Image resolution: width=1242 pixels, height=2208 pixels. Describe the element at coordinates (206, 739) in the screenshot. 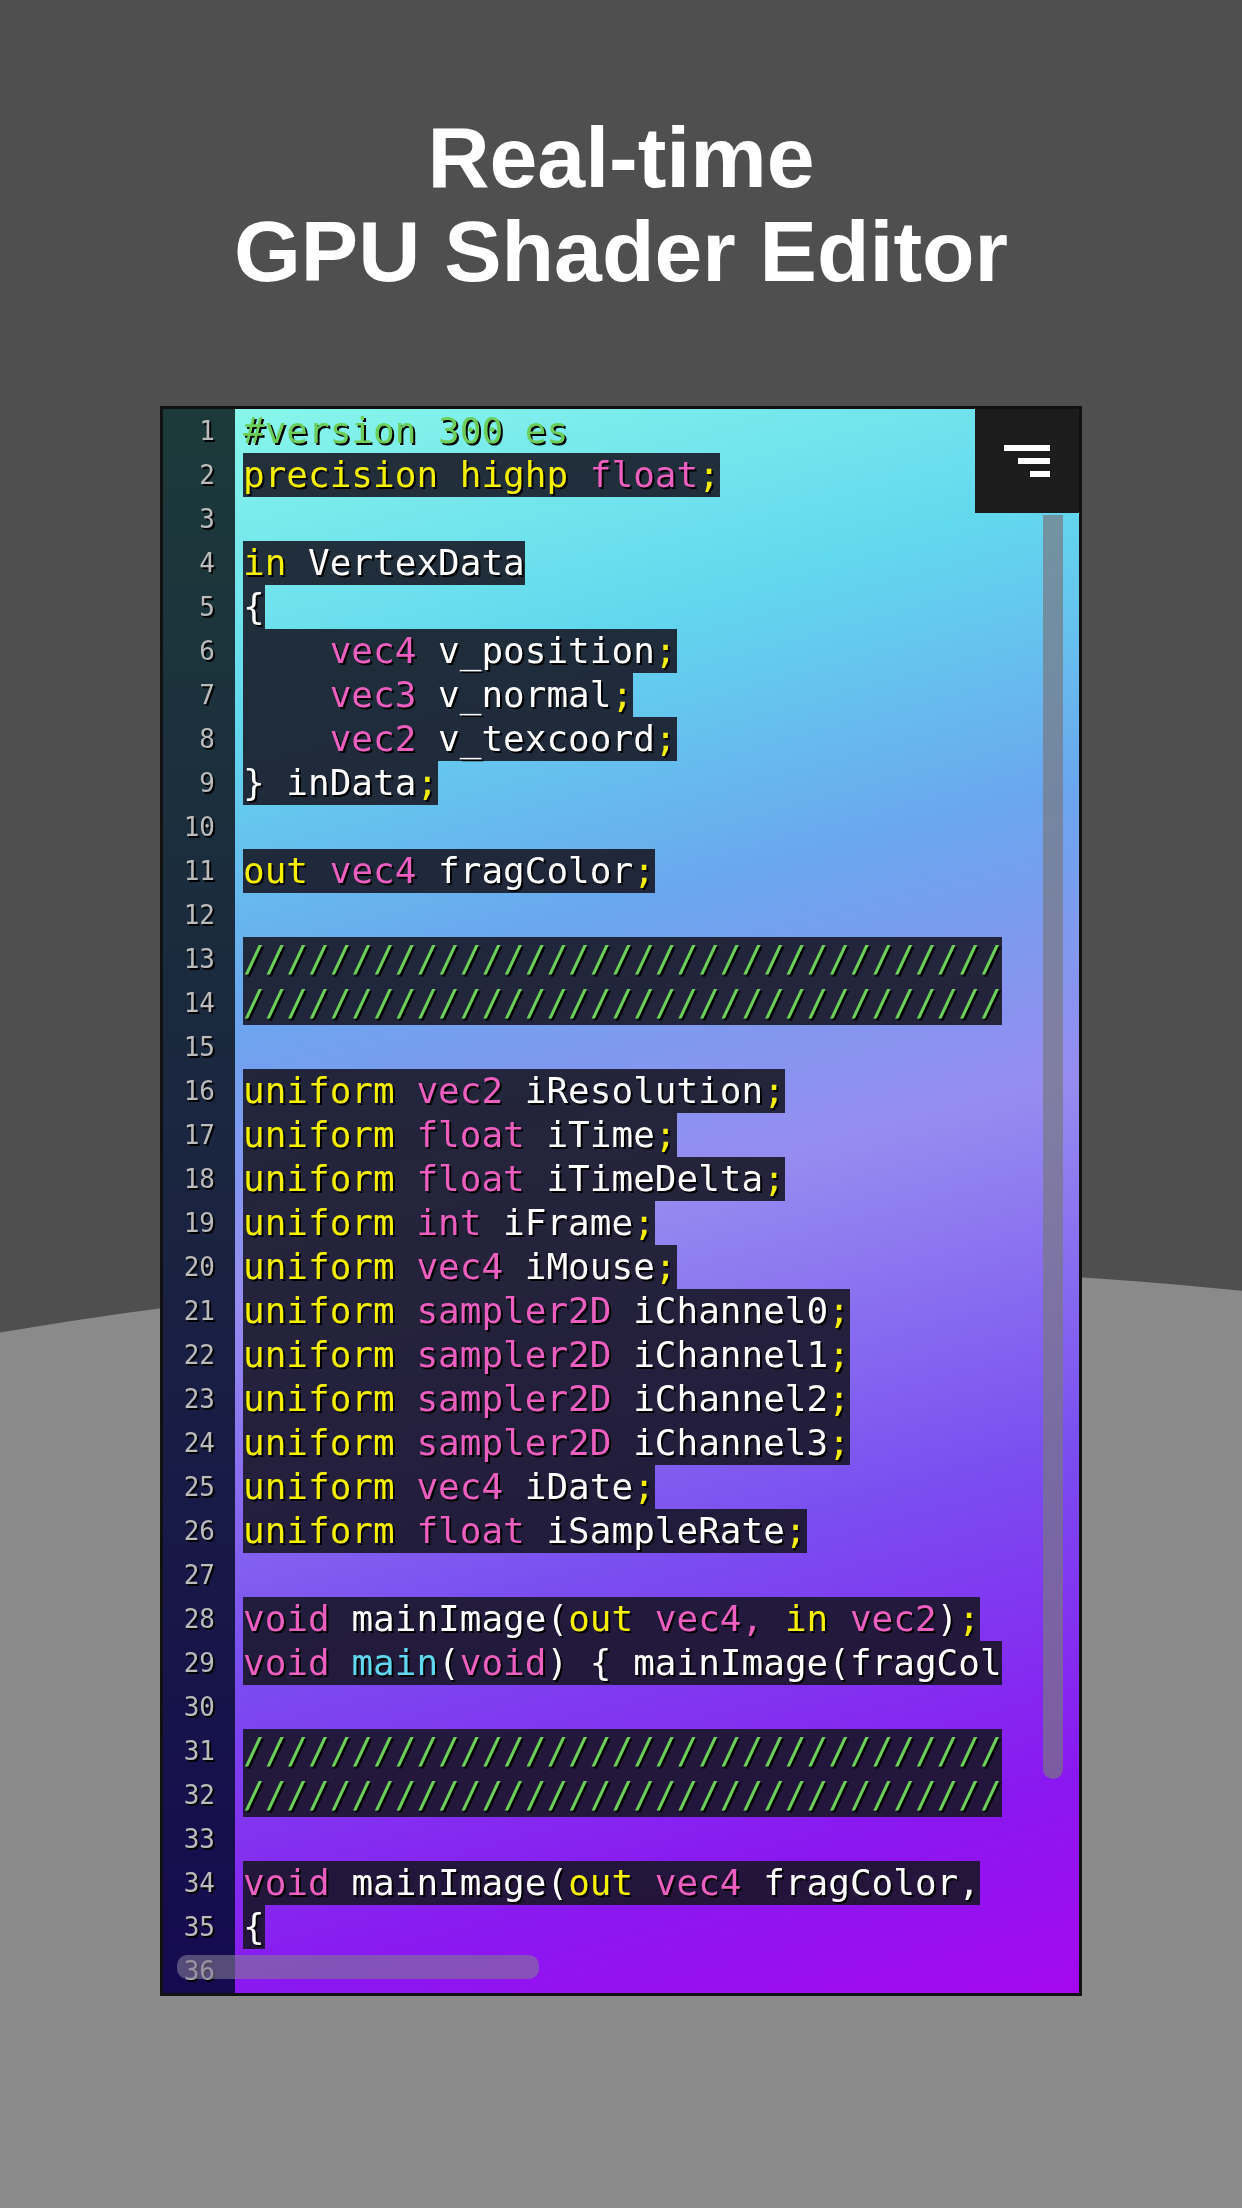

I see `line-number: 8` at that location.